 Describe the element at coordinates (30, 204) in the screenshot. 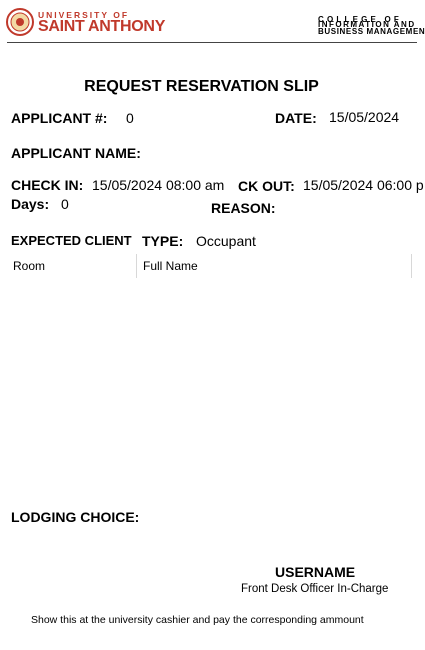

I see `days-label: Days:` at that location.